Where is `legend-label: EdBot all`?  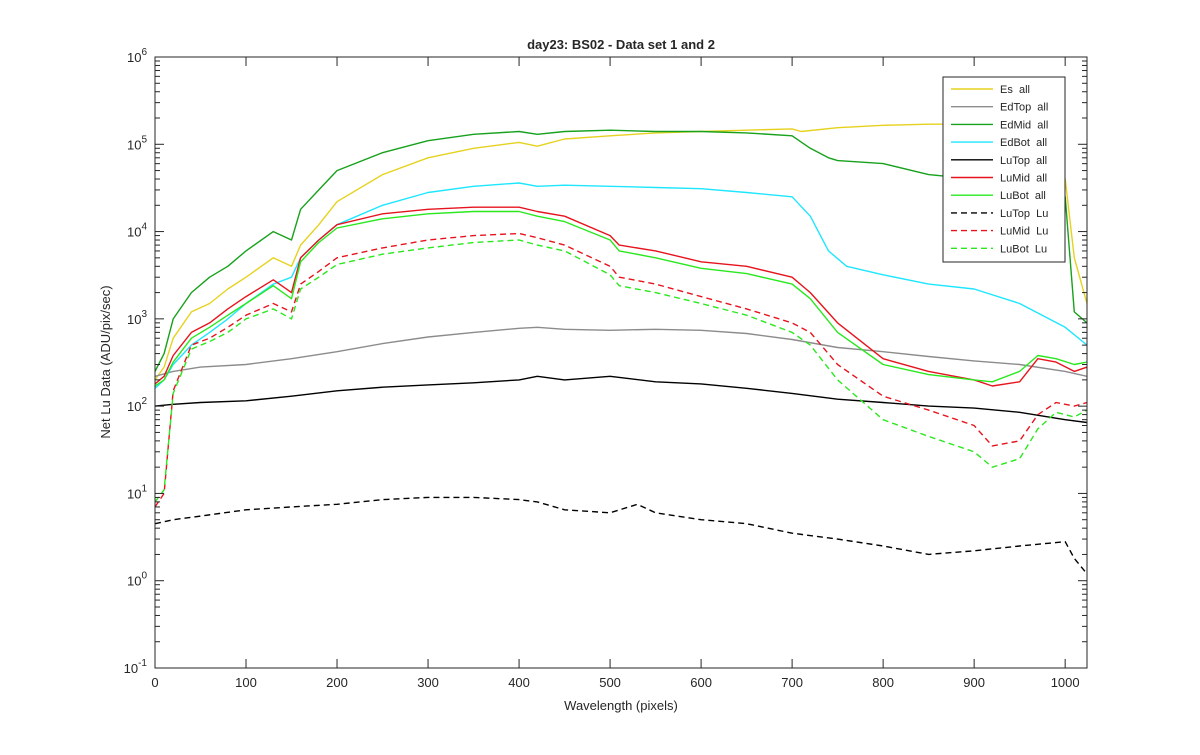
legend-label: EdBot all is located at coordinates (1023, 143).